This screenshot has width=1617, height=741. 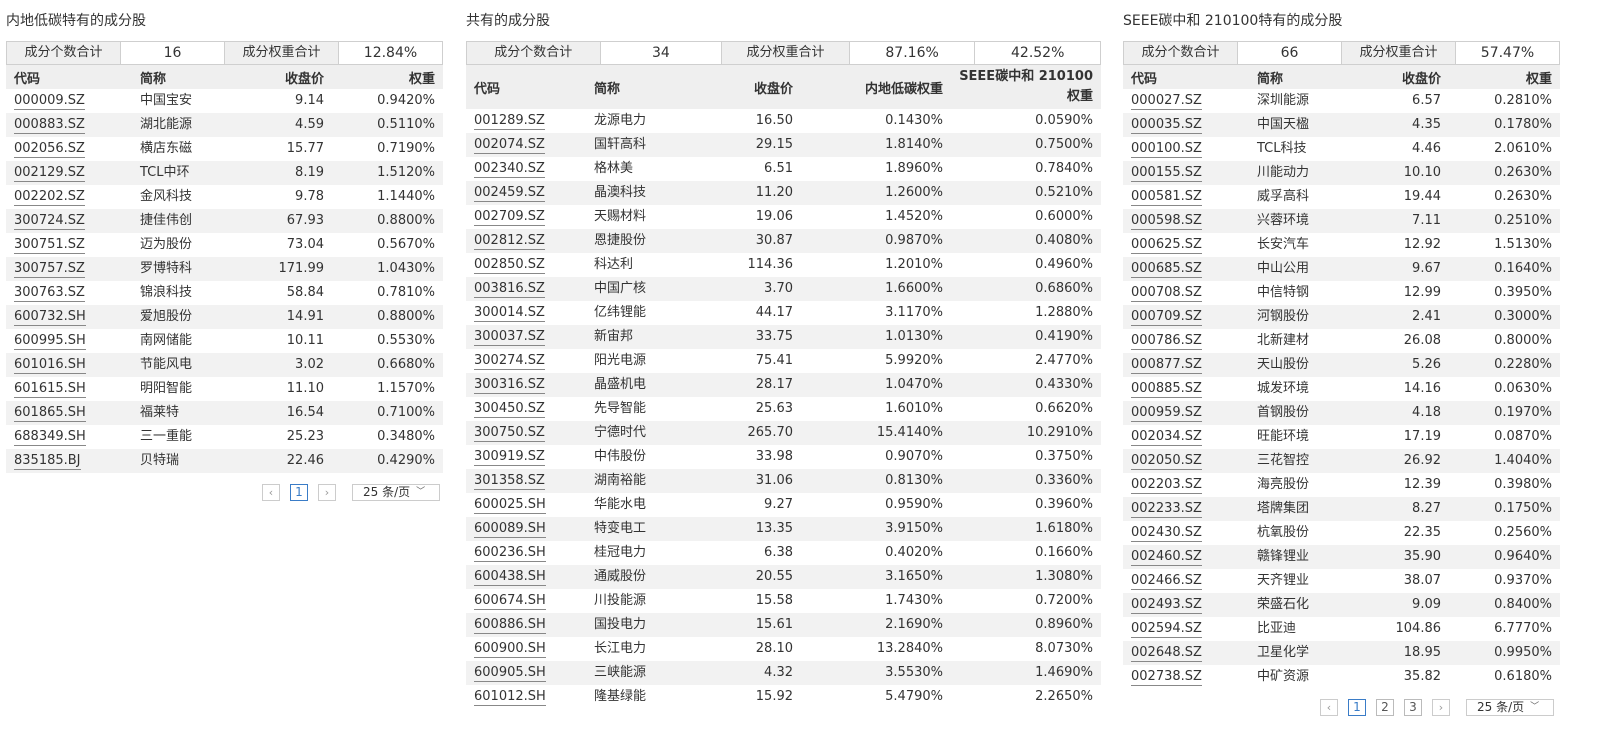 What do you see at coordinates (509, 337) in the screenshot?
I see `stock-code-link: 300037.SZ` at bounding box center [509, 337].